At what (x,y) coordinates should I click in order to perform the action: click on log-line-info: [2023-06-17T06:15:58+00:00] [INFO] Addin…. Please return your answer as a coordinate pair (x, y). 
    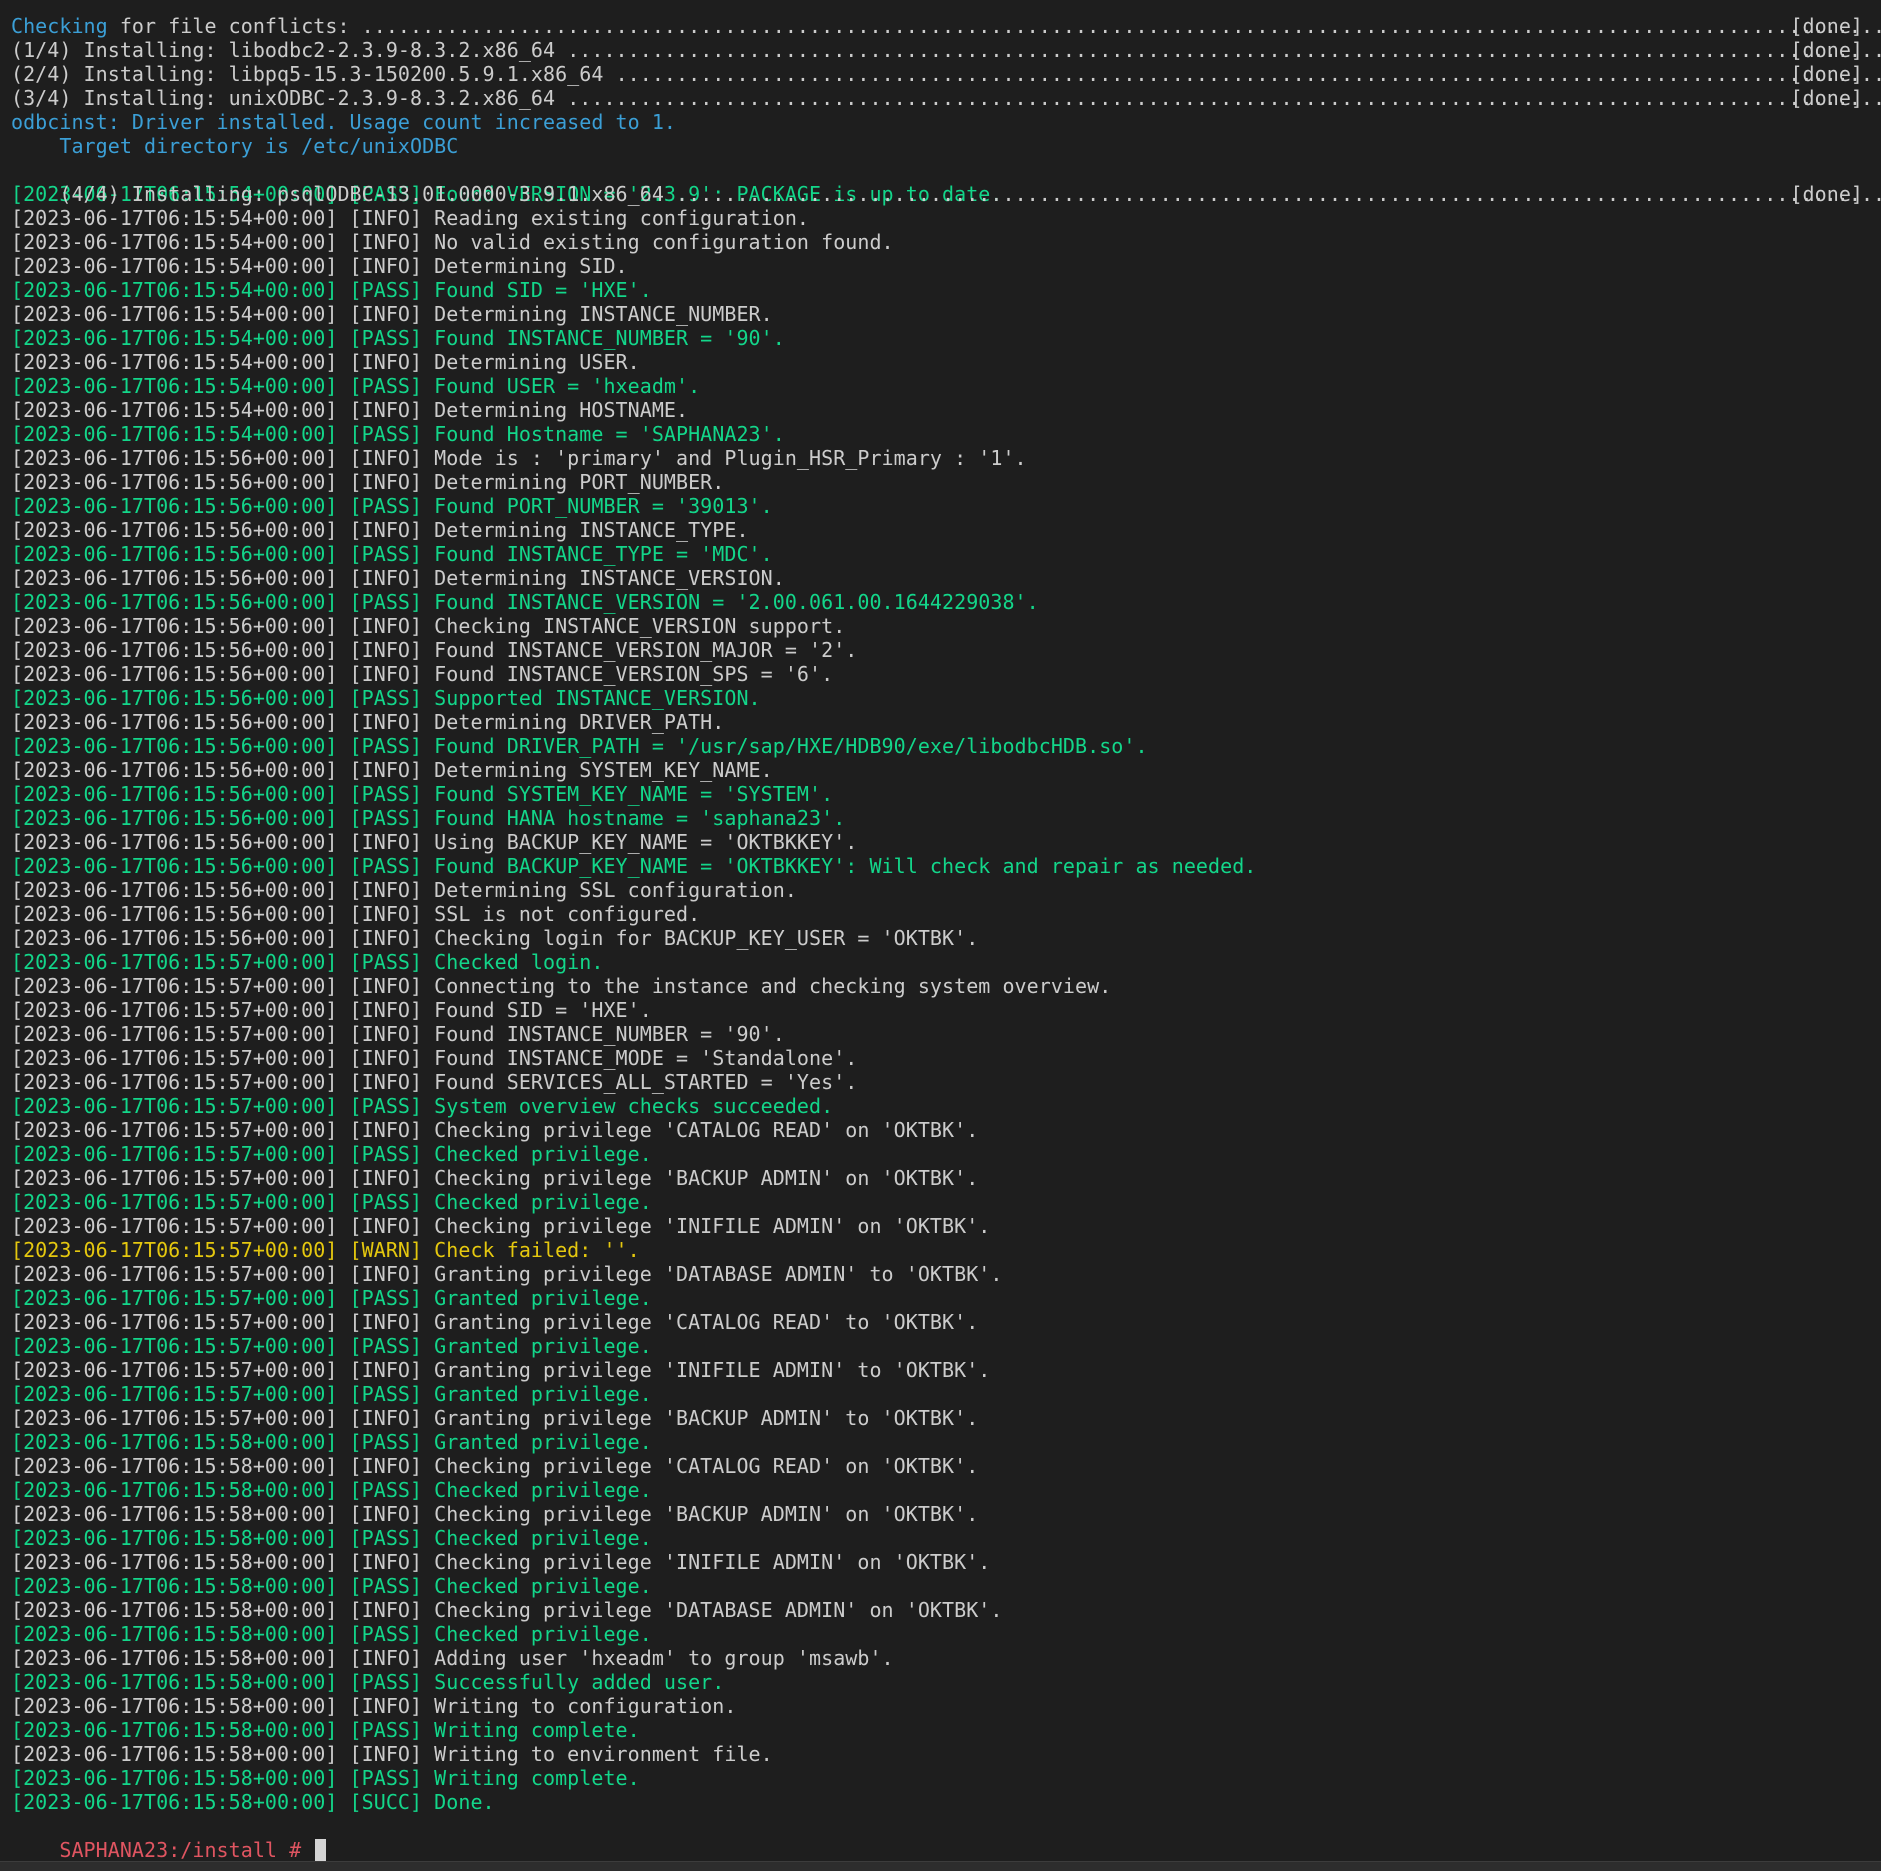
    Looking at the image, I should click on (452, 1658).